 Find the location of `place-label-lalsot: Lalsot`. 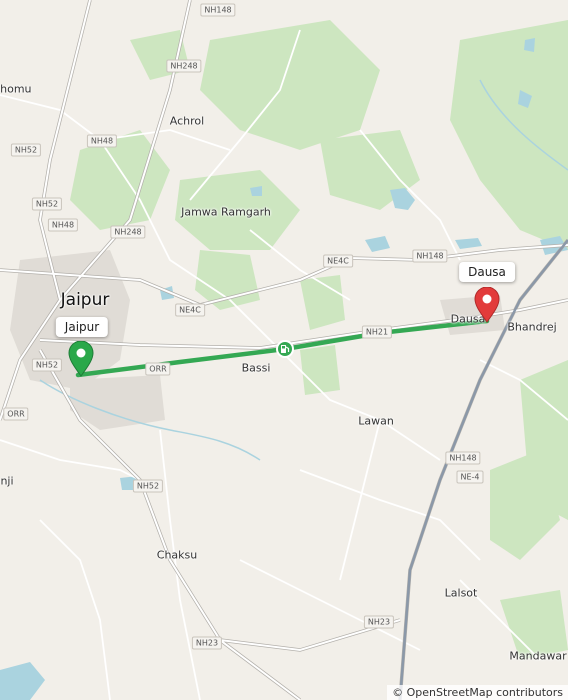

place-label-lalsot: Lalsot is located at coordinates (461, 593).